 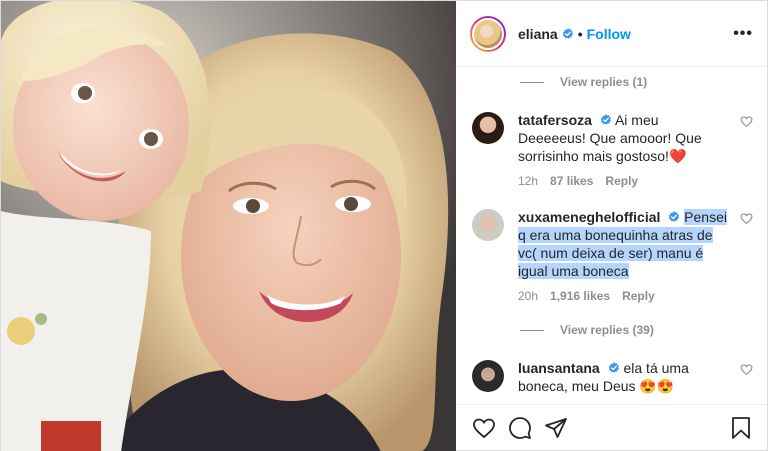 What do you see at coordinates (520, 428) in the screenshot?
I see `comment-icon` at bounding box center [520, 428].